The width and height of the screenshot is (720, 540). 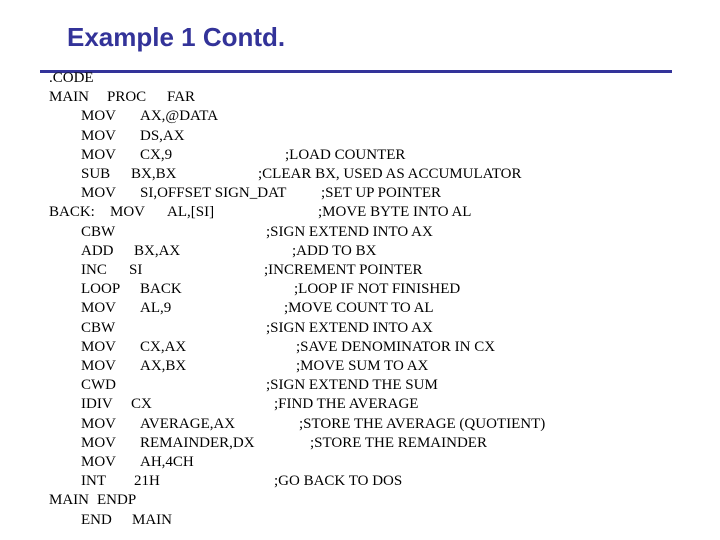 I want to click on code-operands: AH,4CH, so click(x=167, y=462).